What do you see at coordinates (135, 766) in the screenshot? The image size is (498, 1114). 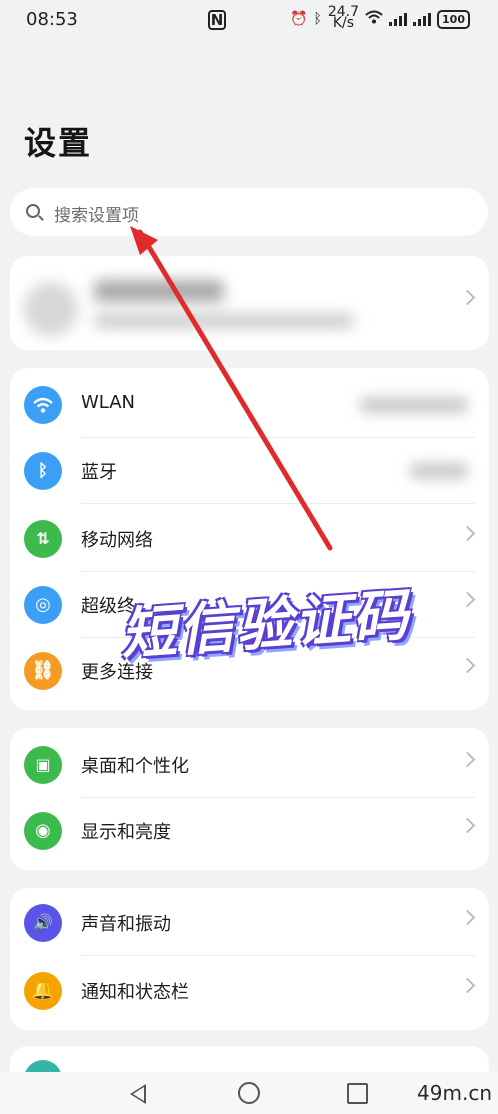 I see `settings-item-label: 桌面和个性化` at bounding box center [135, 766].